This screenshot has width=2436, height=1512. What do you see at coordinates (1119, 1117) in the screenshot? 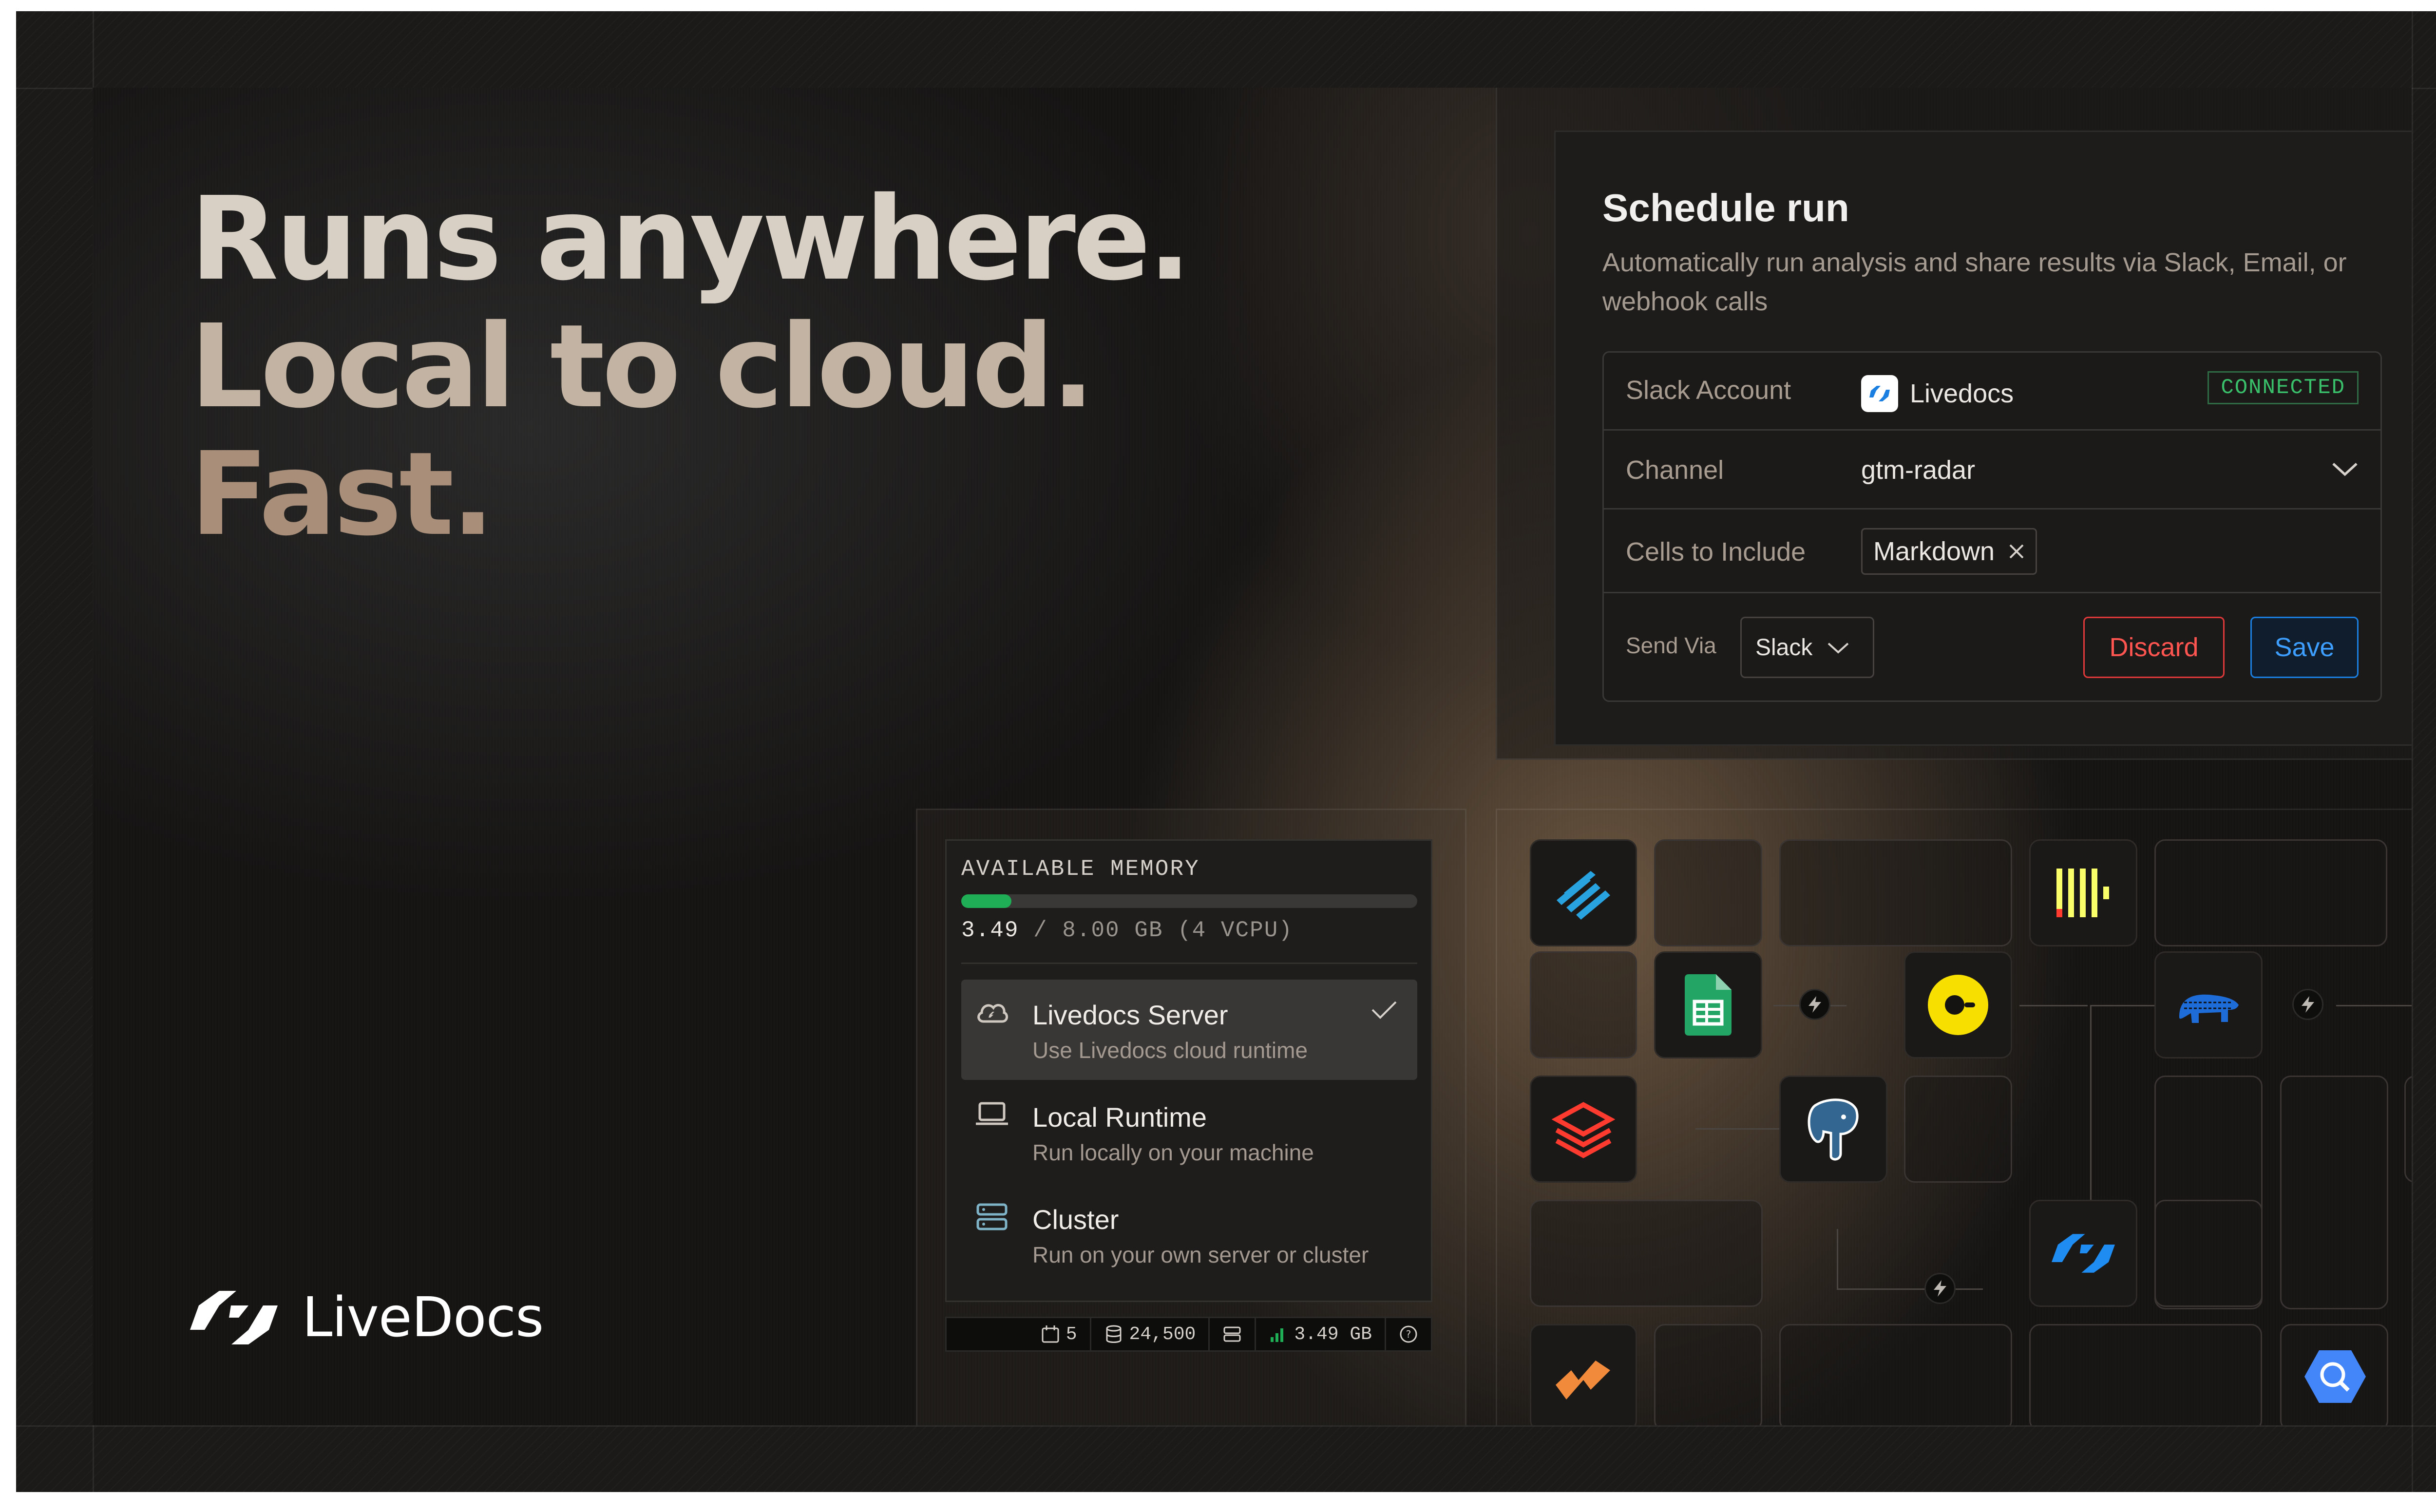
I see `option-title: Local Runtime` at bounding box center [1119, 1117].